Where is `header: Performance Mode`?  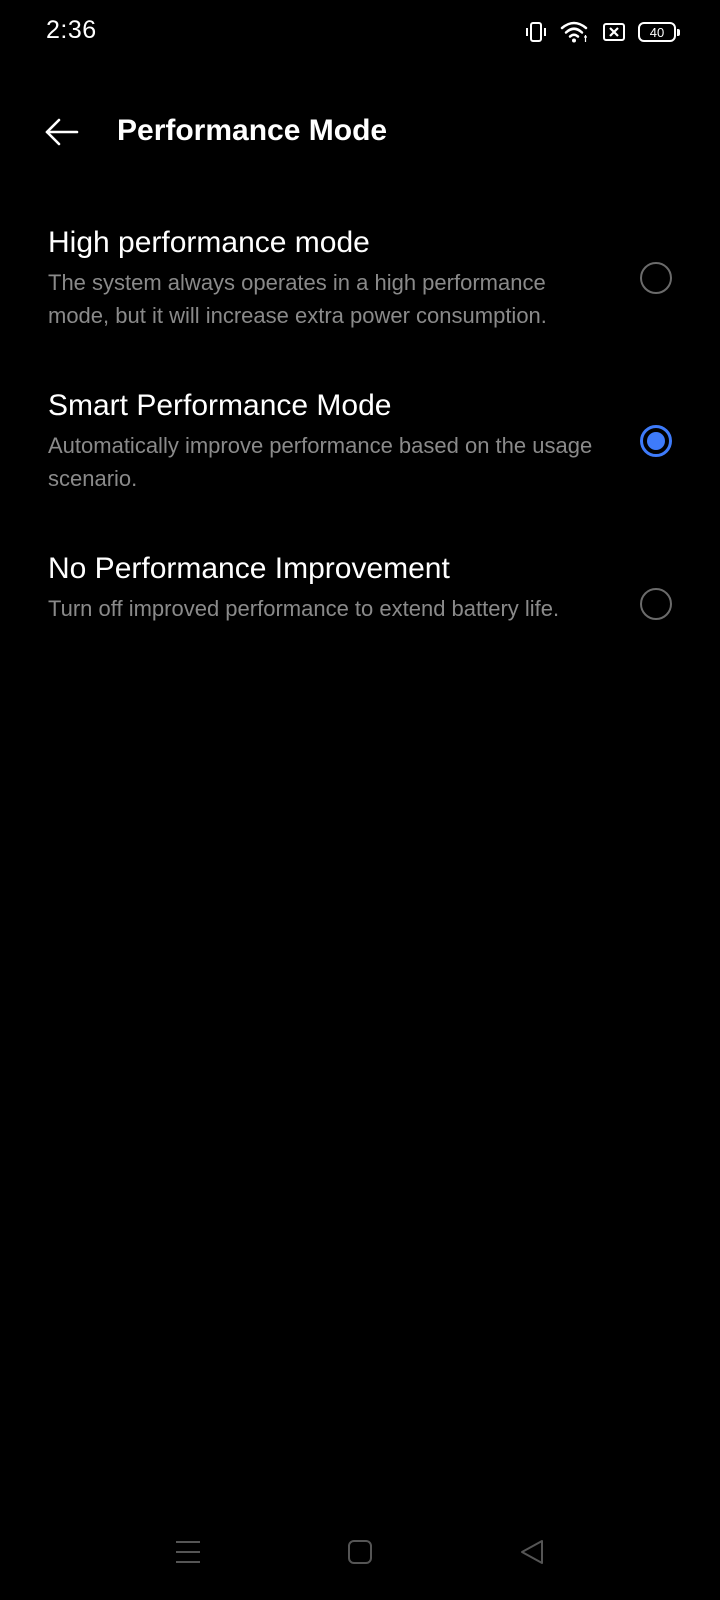 header: Performance Mode is located at coordinates (360, 134).